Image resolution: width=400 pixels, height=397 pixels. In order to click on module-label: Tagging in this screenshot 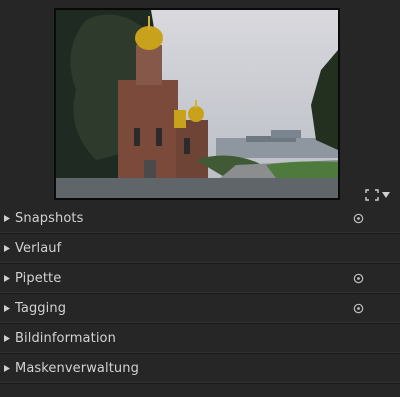, I will do `click(41, 308)`.